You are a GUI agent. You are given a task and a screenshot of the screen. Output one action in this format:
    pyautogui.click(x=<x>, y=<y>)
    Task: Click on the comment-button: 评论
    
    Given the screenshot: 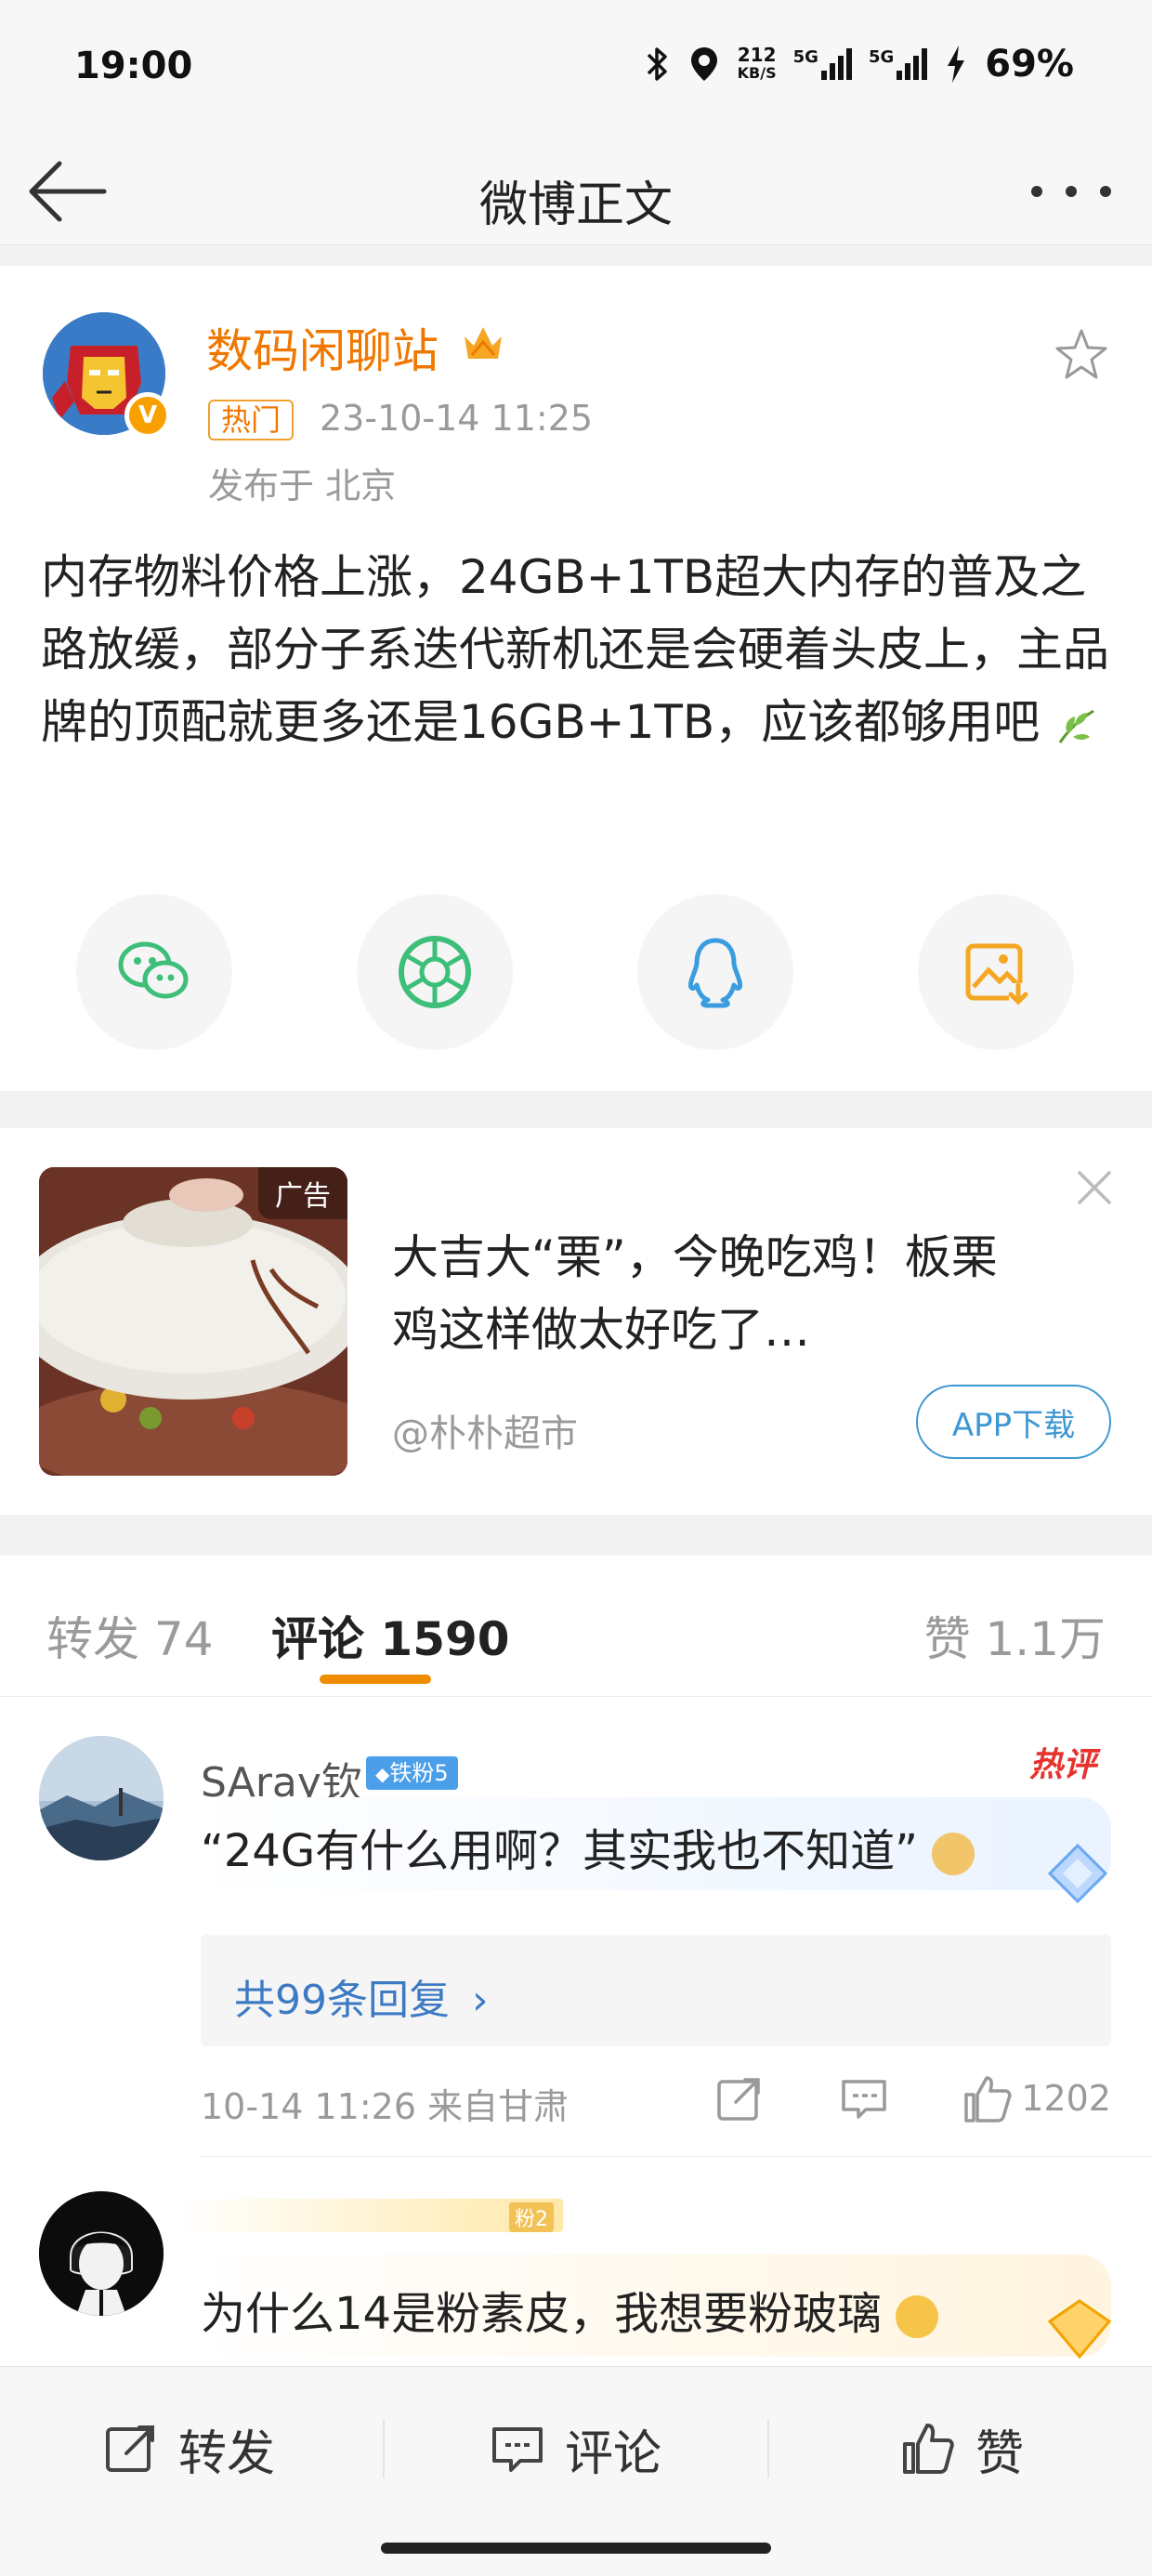 What is the action you would take?
    pyautogui.click(x=575, y=2448)
    